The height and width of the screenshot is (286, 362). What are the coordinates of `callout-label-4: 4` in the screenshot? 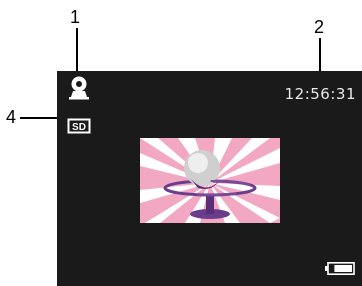 It's located at (11, 117).